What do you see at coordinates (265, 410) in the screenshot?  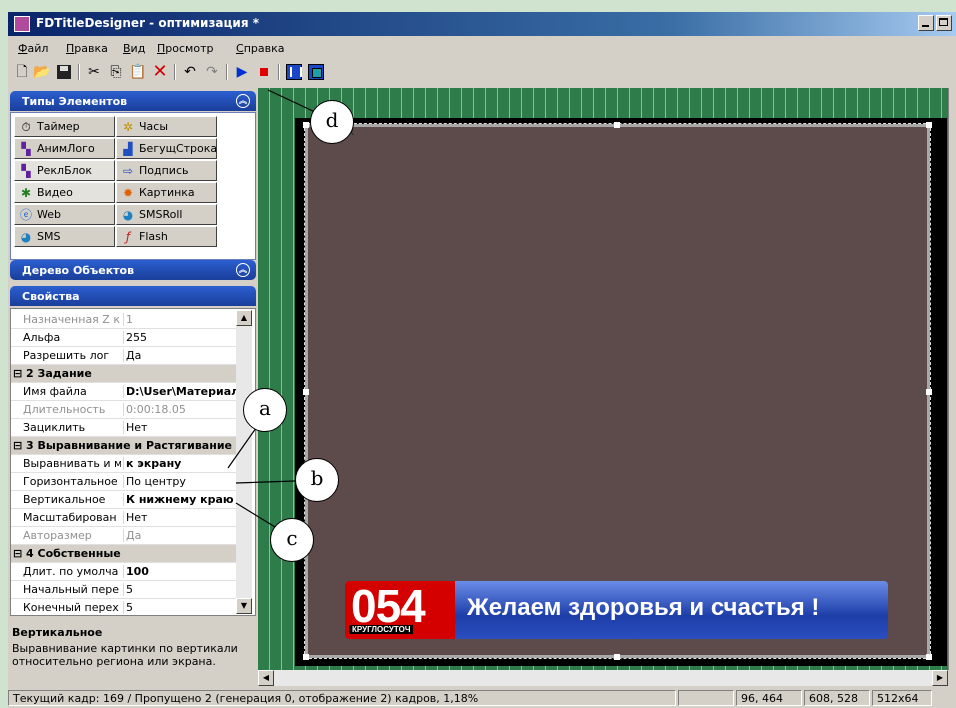 I see `callout-a: a` at bounding box center [265, 410].